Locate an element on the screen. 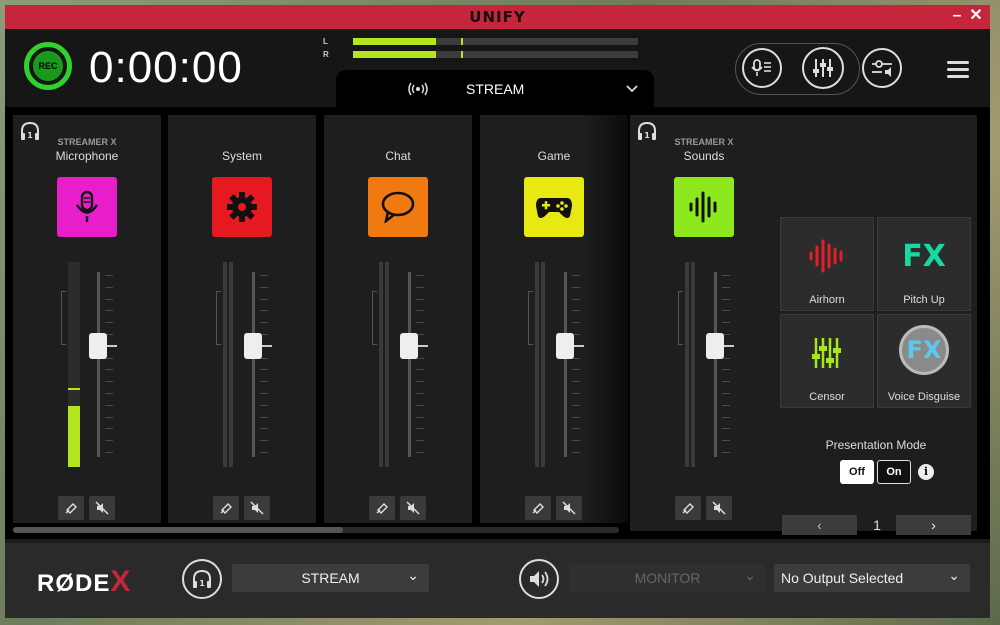  mix-tab-stream: STREAM is located at coordinates (495, 89).